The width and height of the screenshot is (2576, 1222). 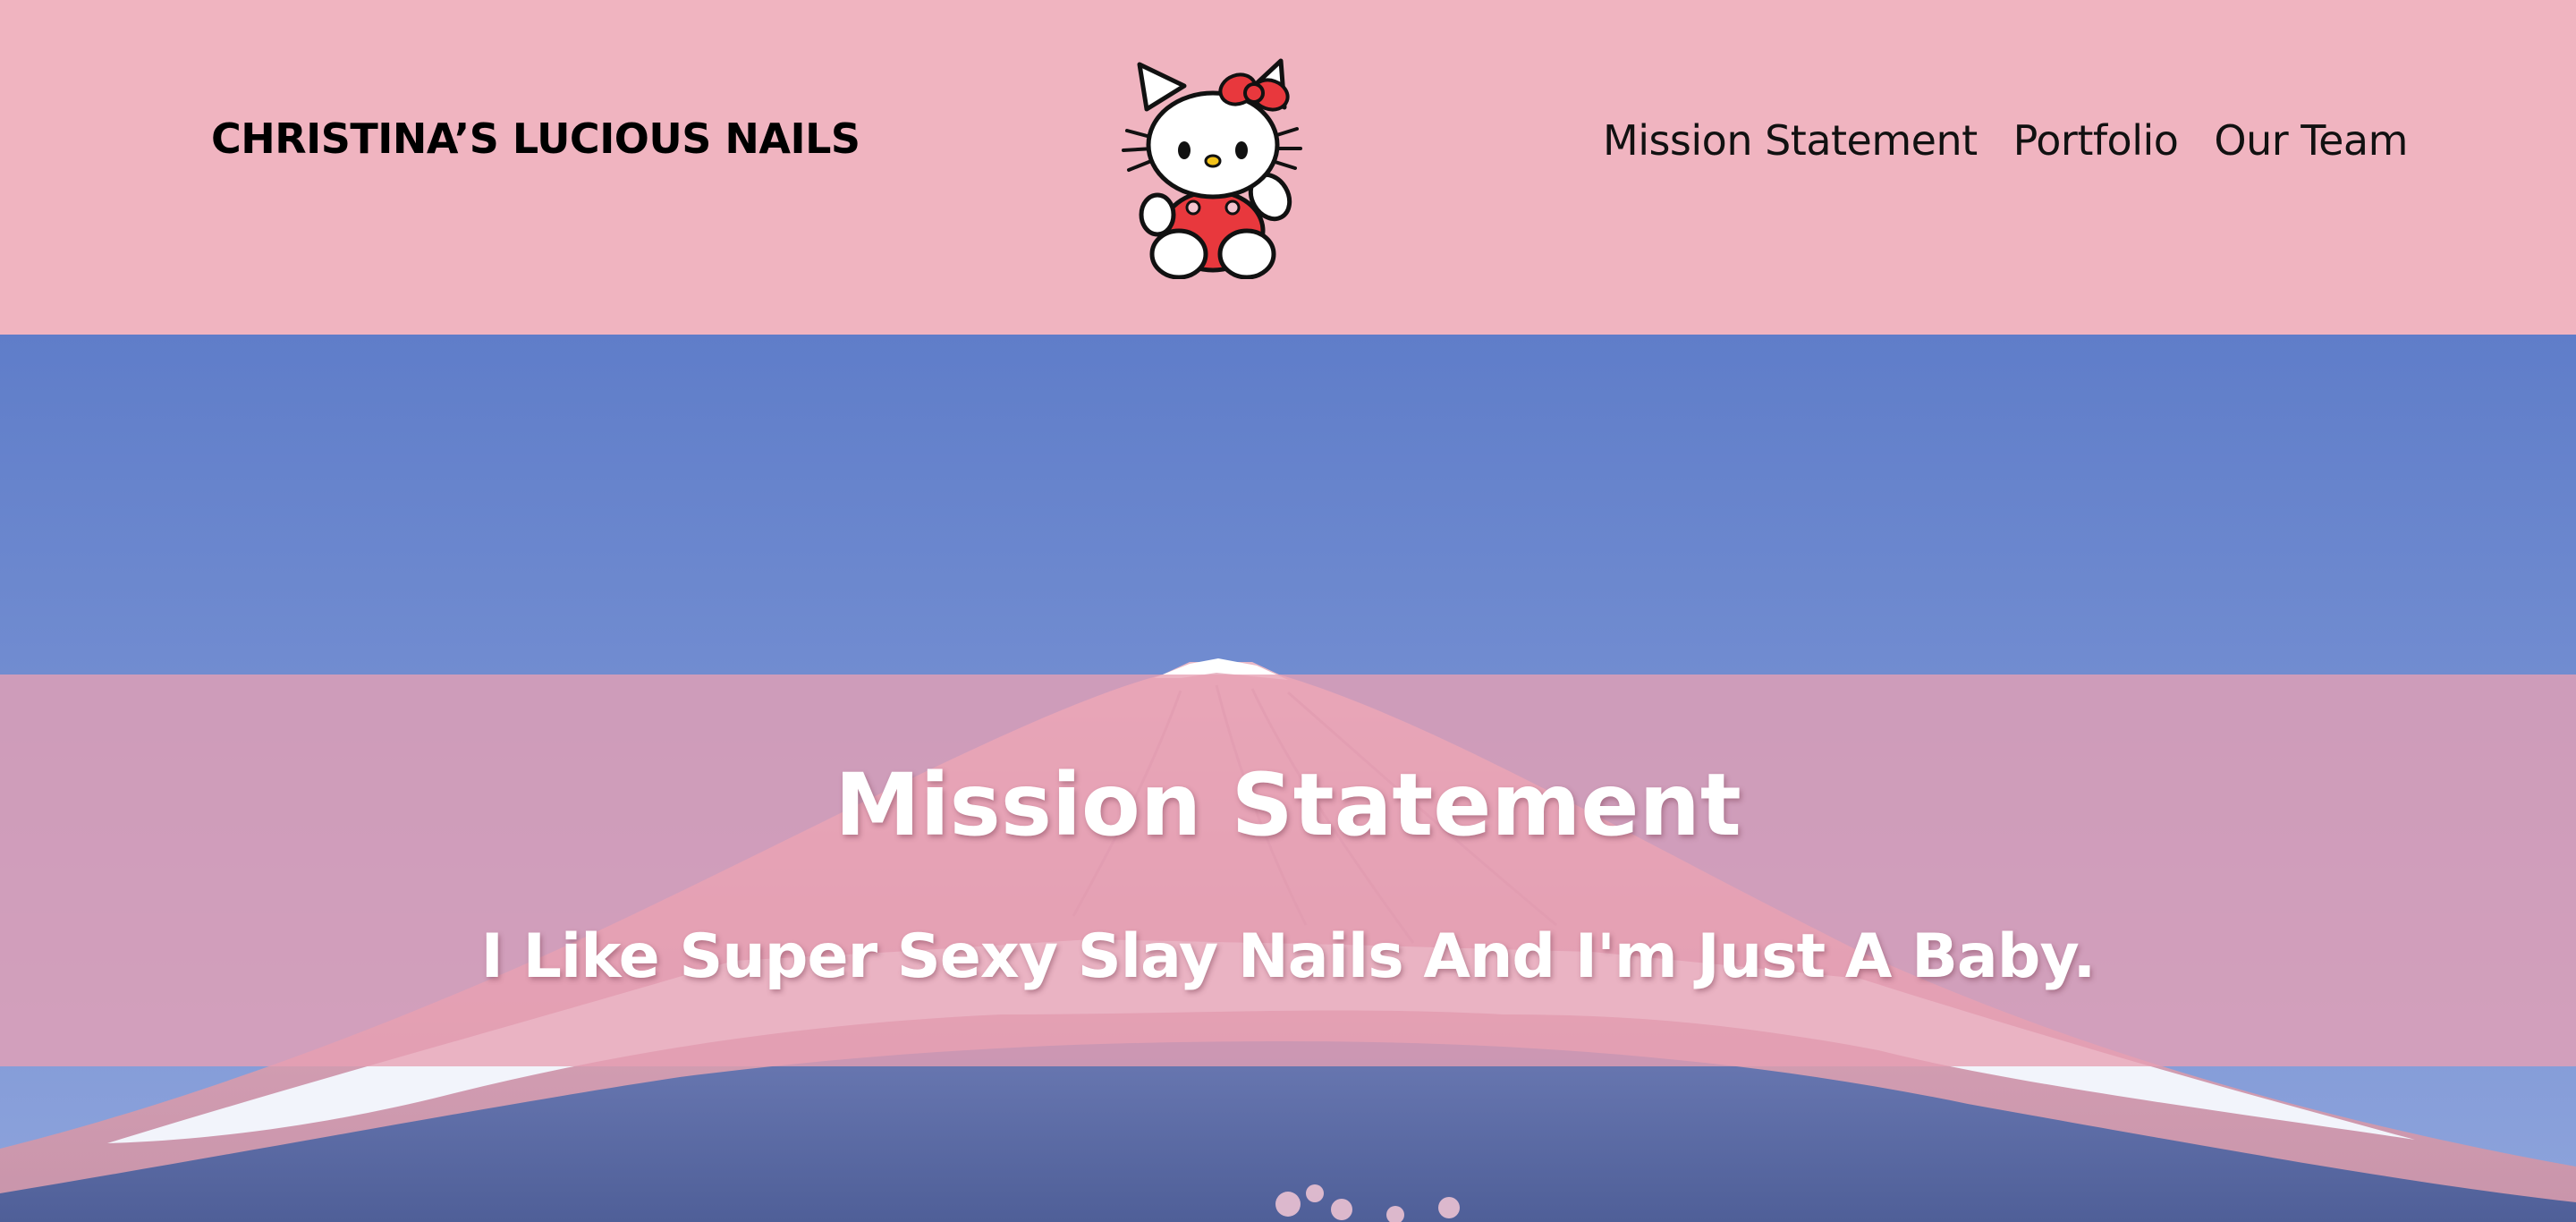 What do you see at coordinates (1790, 140) in the screenshot?
I see `nav-item-mission-statement: Mission Statement` at bounding box center [1790, 140].